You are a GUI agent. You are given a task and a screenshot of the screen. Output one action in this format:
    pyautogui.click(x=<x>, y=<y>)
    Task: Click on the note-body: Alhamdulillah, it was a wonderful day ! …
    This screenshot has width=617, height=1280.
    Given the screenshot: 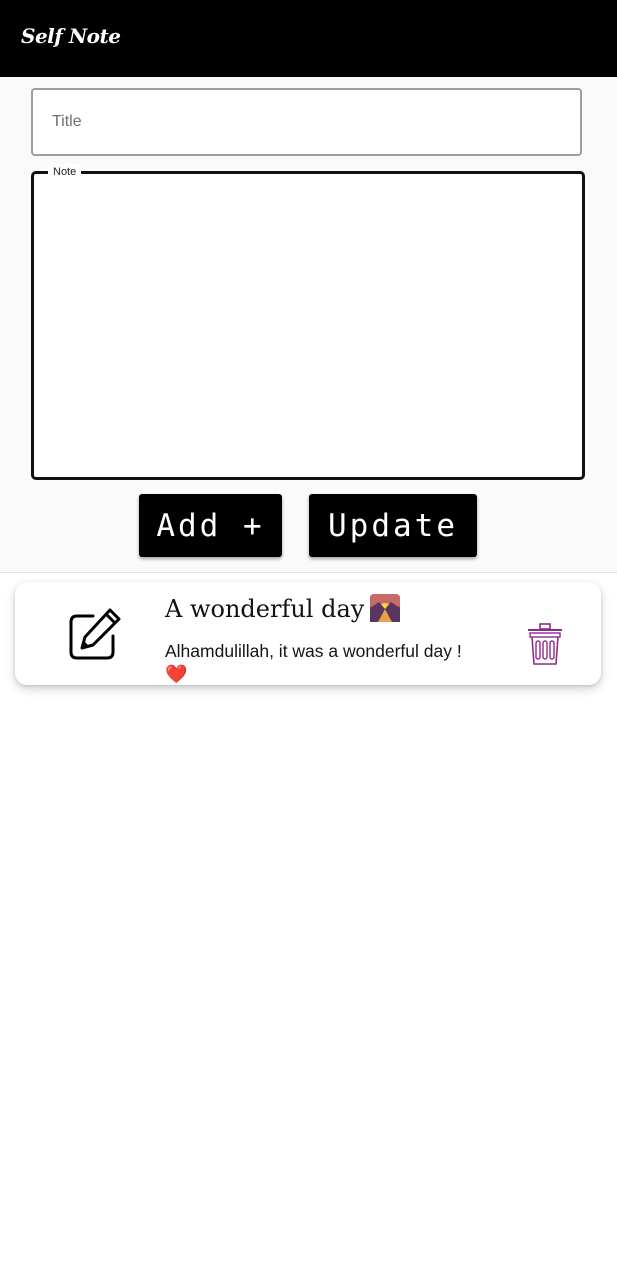 What is the action you would take?
    pyautogui.click(x=325, y=662)
    